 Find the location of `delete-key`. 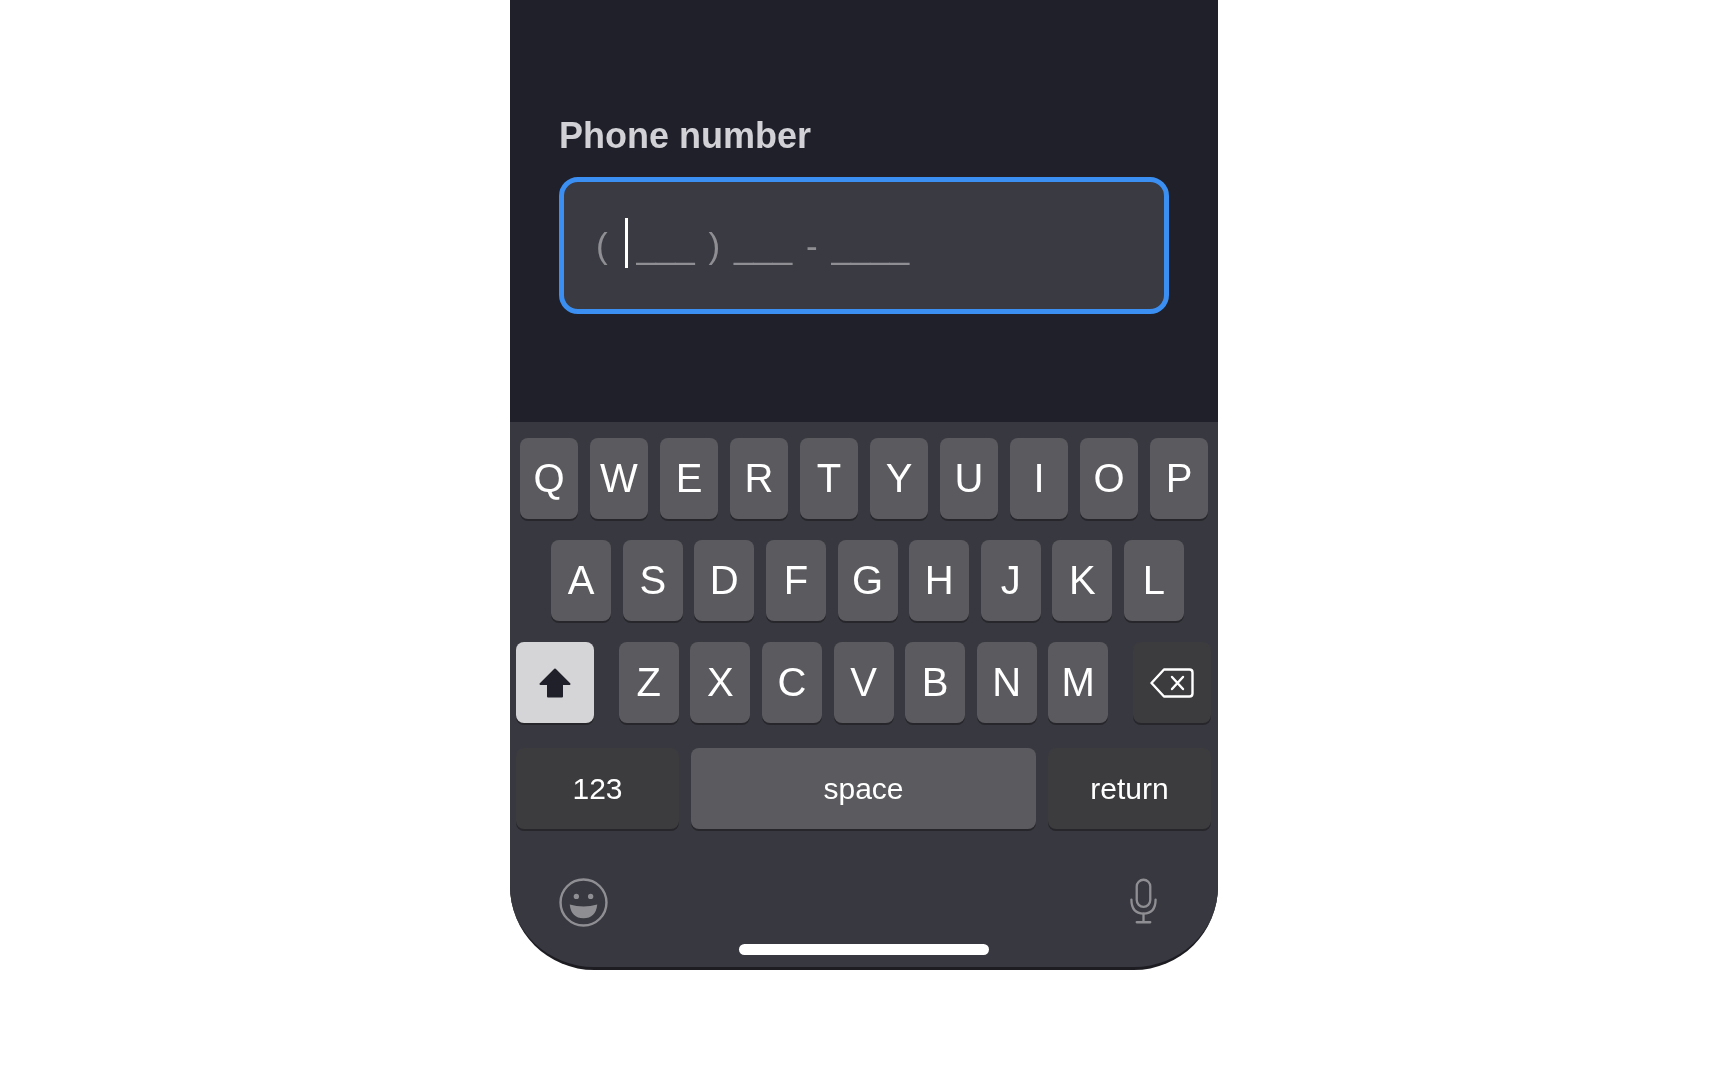

delete-key is located at coordinates (1172, 682).